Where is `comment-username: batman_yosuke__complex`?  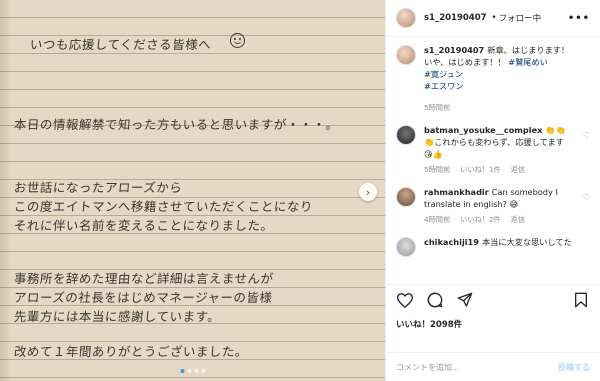 comment-username: batman_yosuke__complex is located at coordinates (483, 130).